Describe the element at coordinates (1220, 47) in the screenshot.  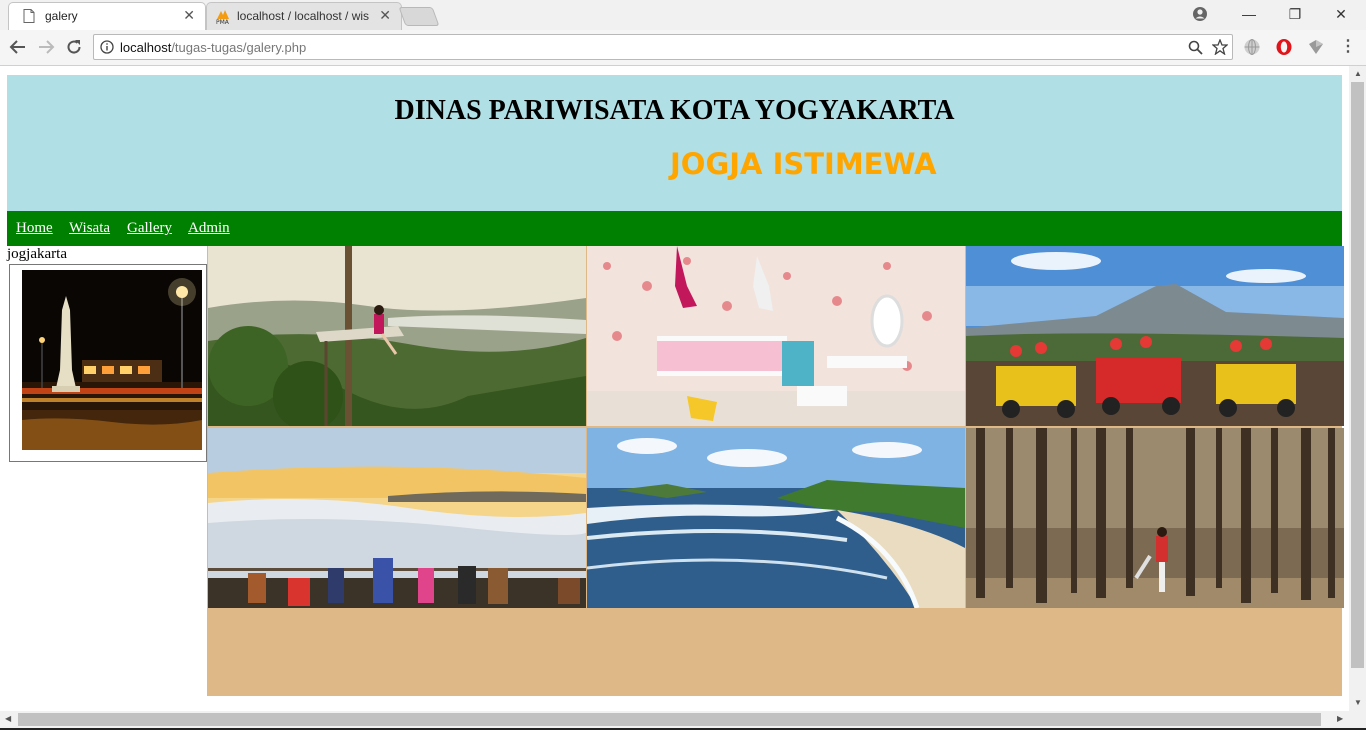
I see `bookmark-star-icon` at that location.